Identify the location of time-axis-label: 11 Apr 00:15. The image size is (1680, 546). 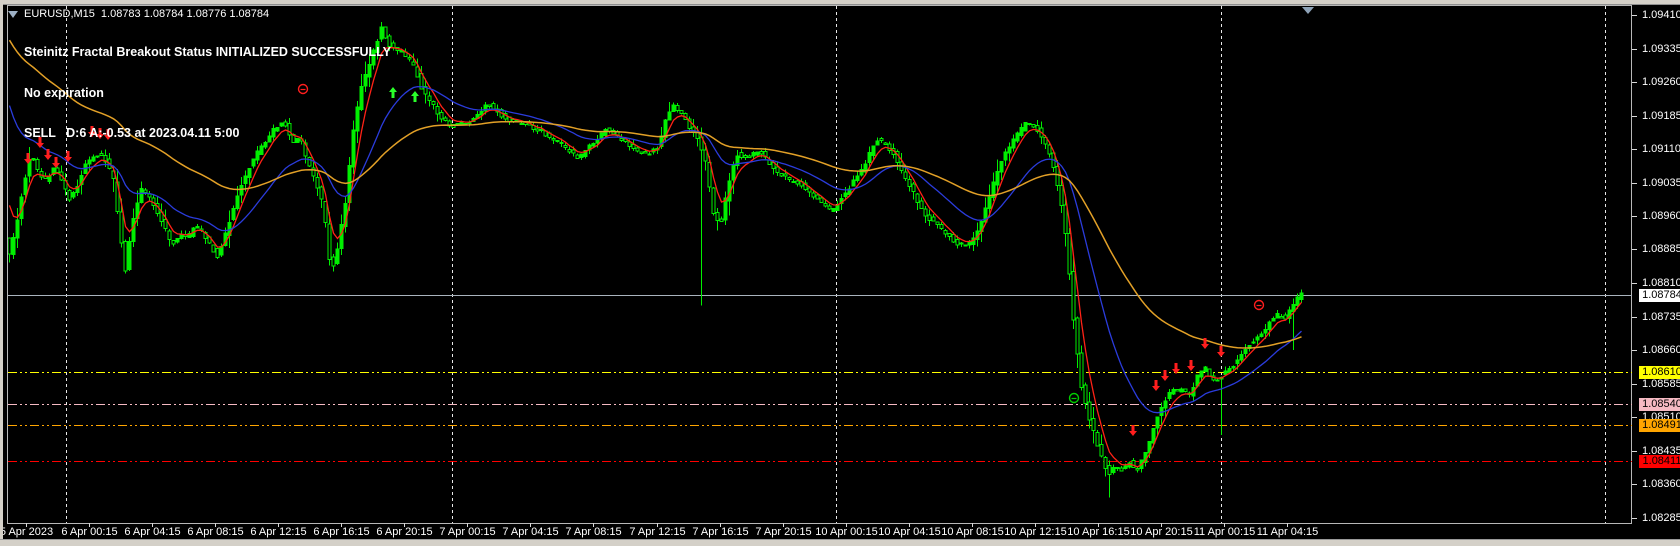
(1224, 532).